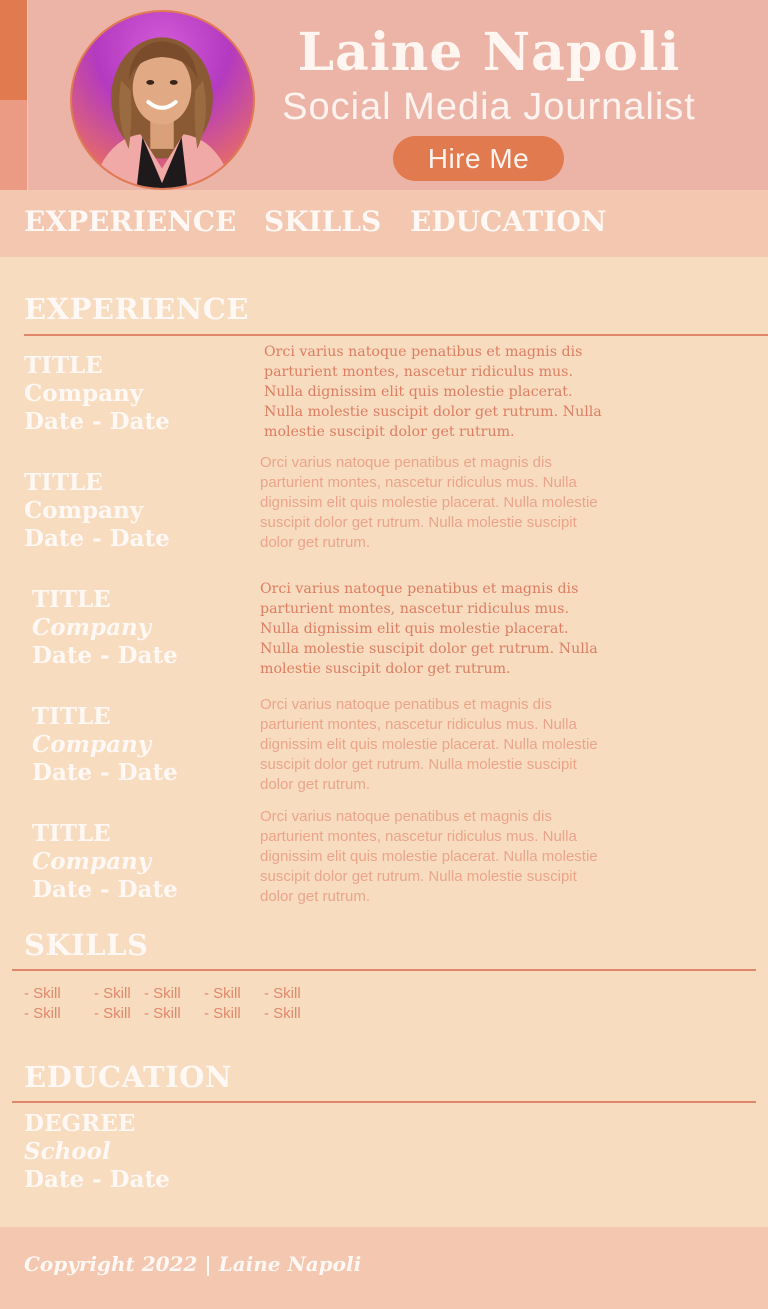  Describe the element at coordinates (508, 221) in the screenshot. I see `nav-education: EDUCATION` at that location.